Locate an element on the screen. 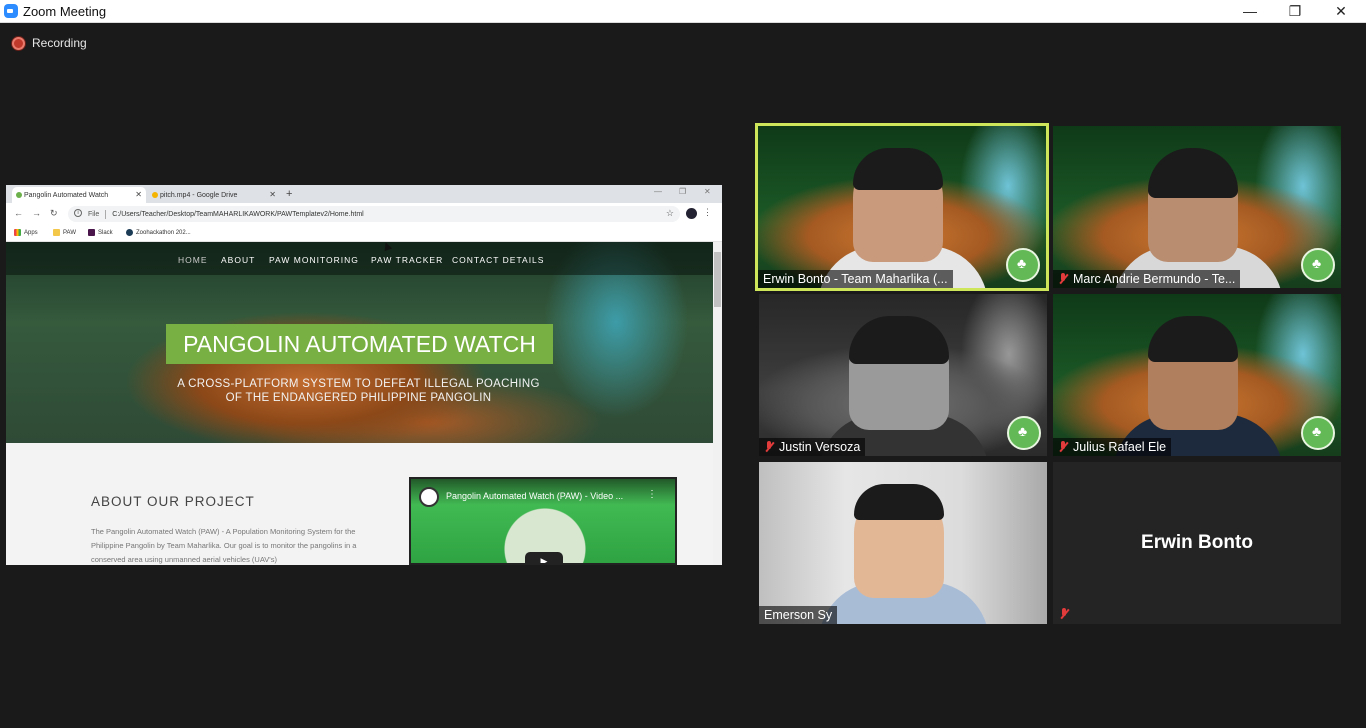  participant-tile-camera-off: Erwin Bonto is located at coordinates (1197, 543).